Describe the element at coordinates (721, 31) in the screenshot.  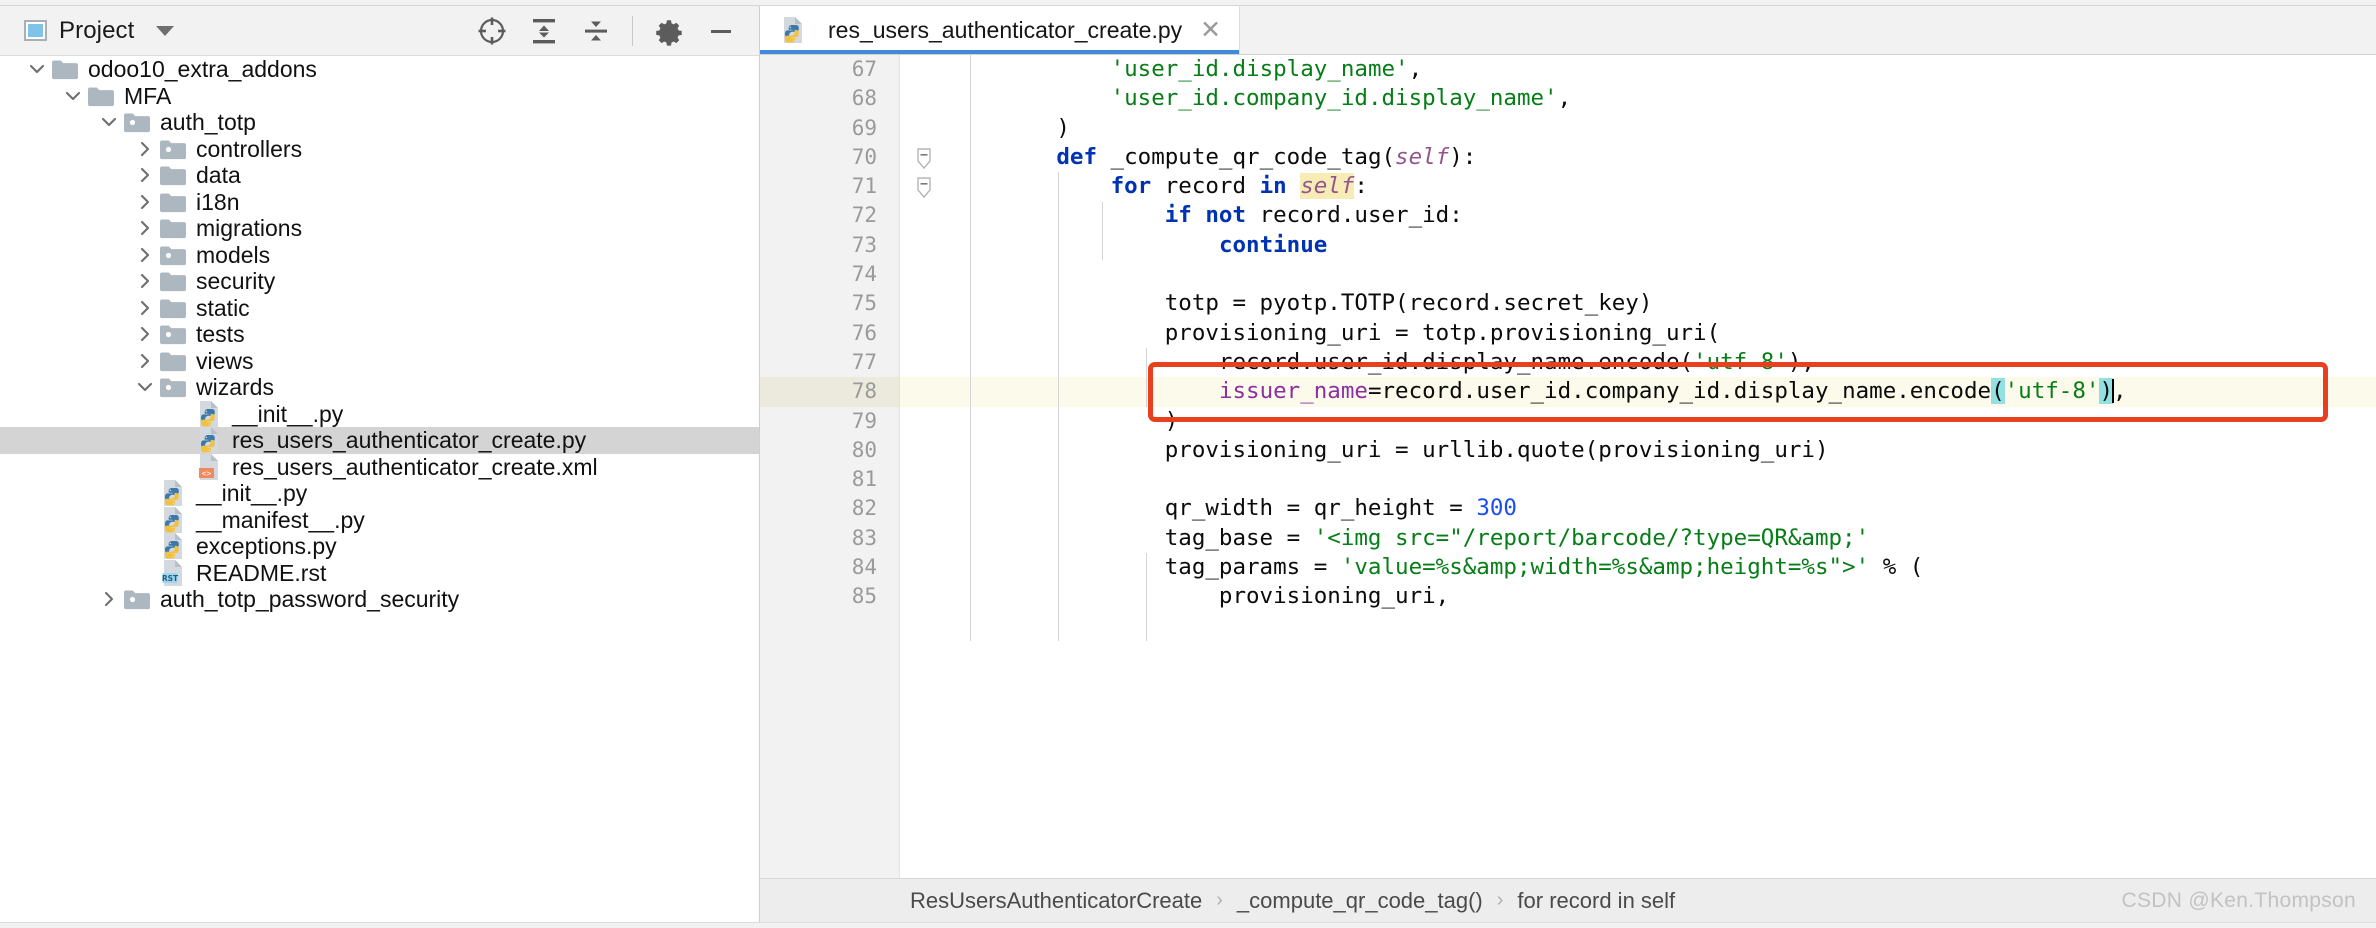
I see `minimize-icon` at that location.